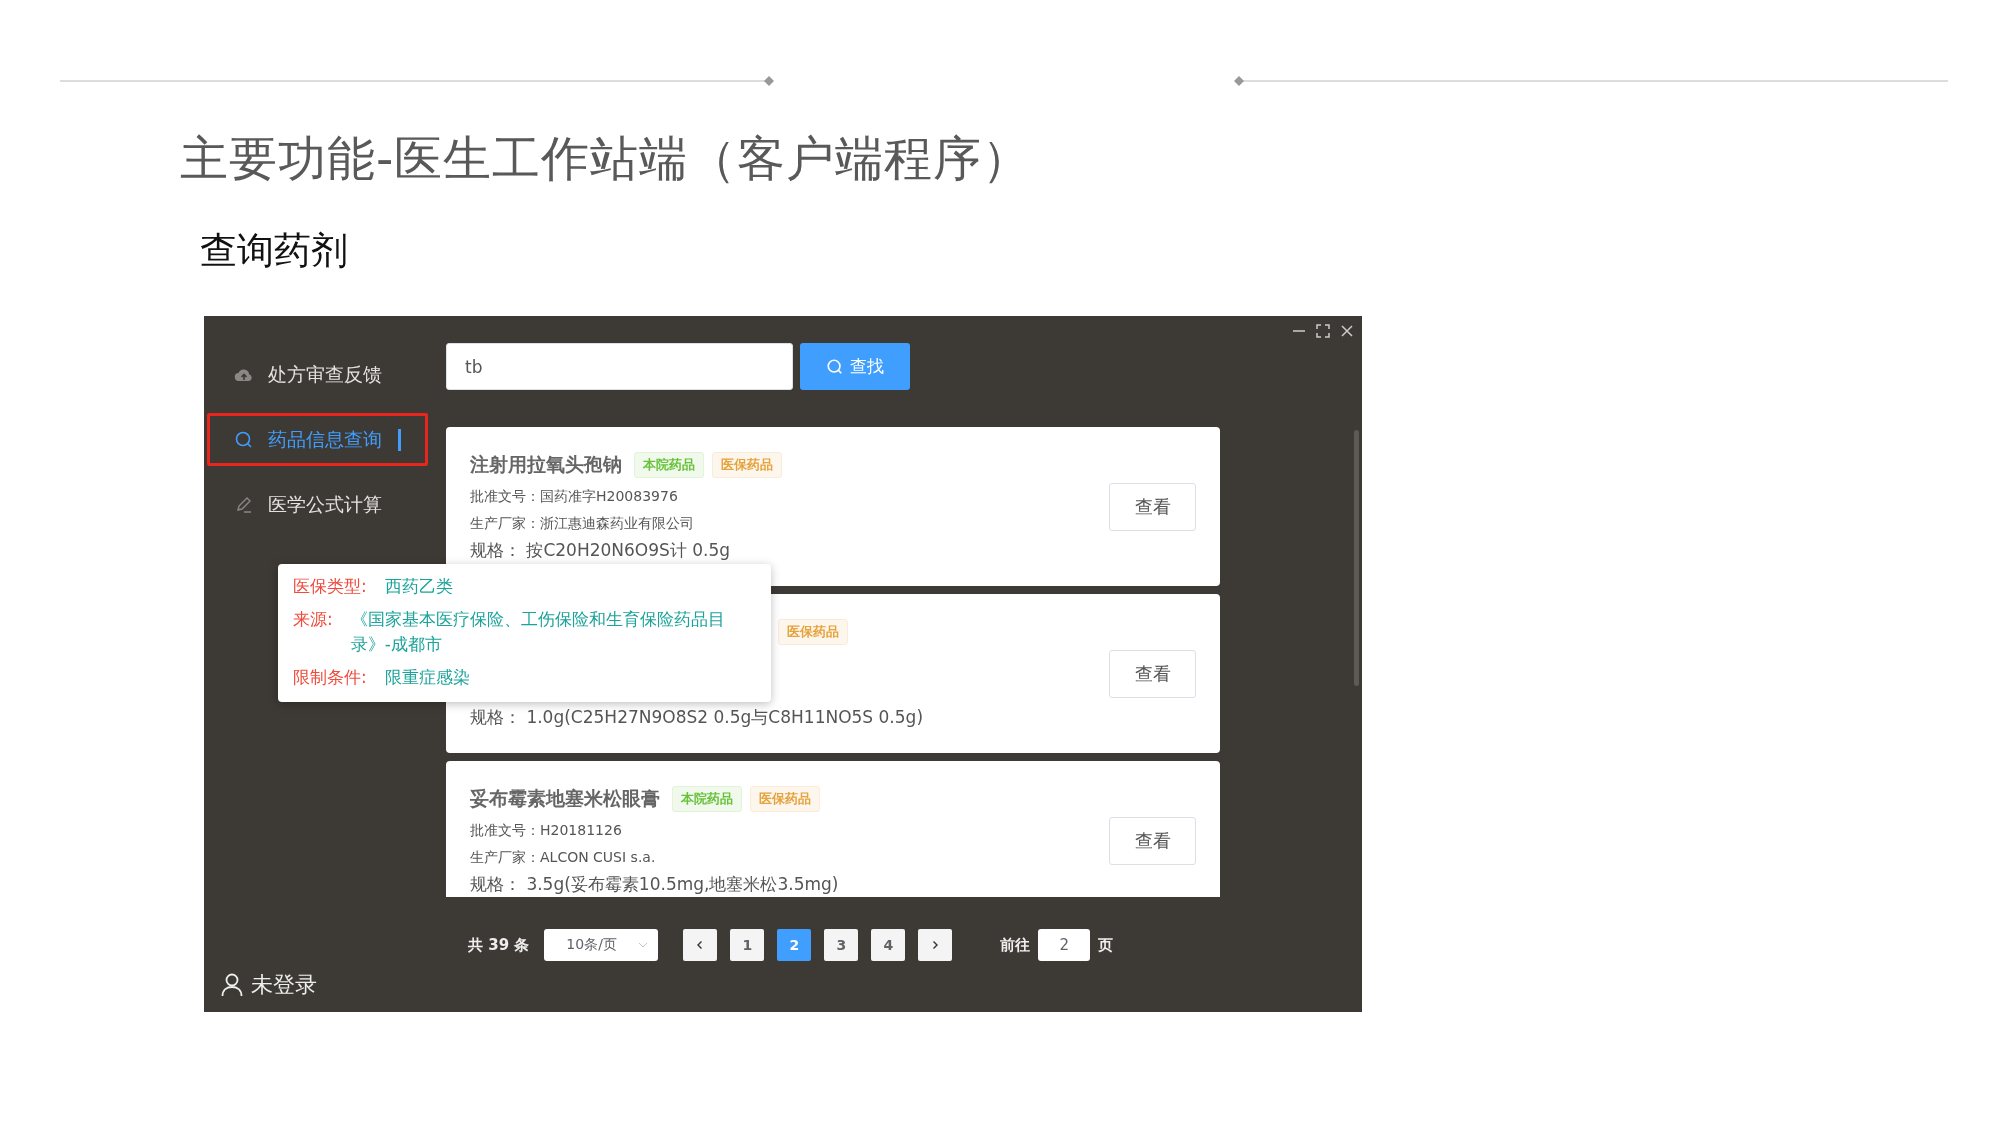 The width and height of the screenshot is (2000, 1125). Describe the element at coordinates (538, 632) in the screenshot. I see `info-value: 《国家基本医疗保险、工伤保险和生育保险药品目录》-成都市` at that location.